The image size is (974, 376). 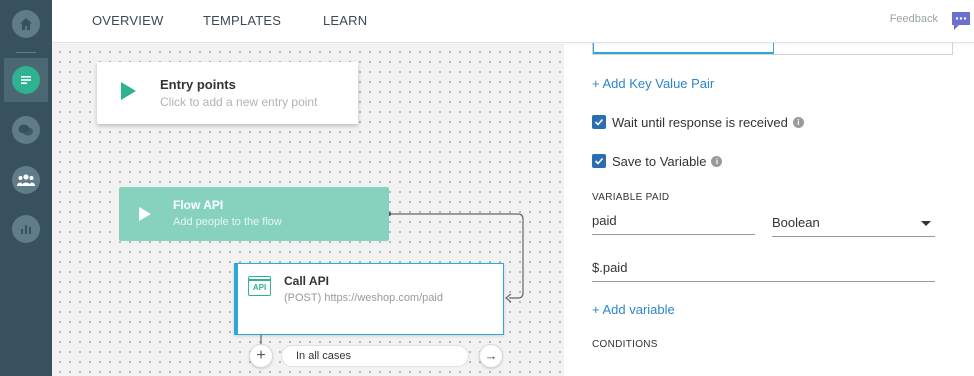 I want to click on variable-section-label: VARIABLE PAID, so click(x=631, y=197).